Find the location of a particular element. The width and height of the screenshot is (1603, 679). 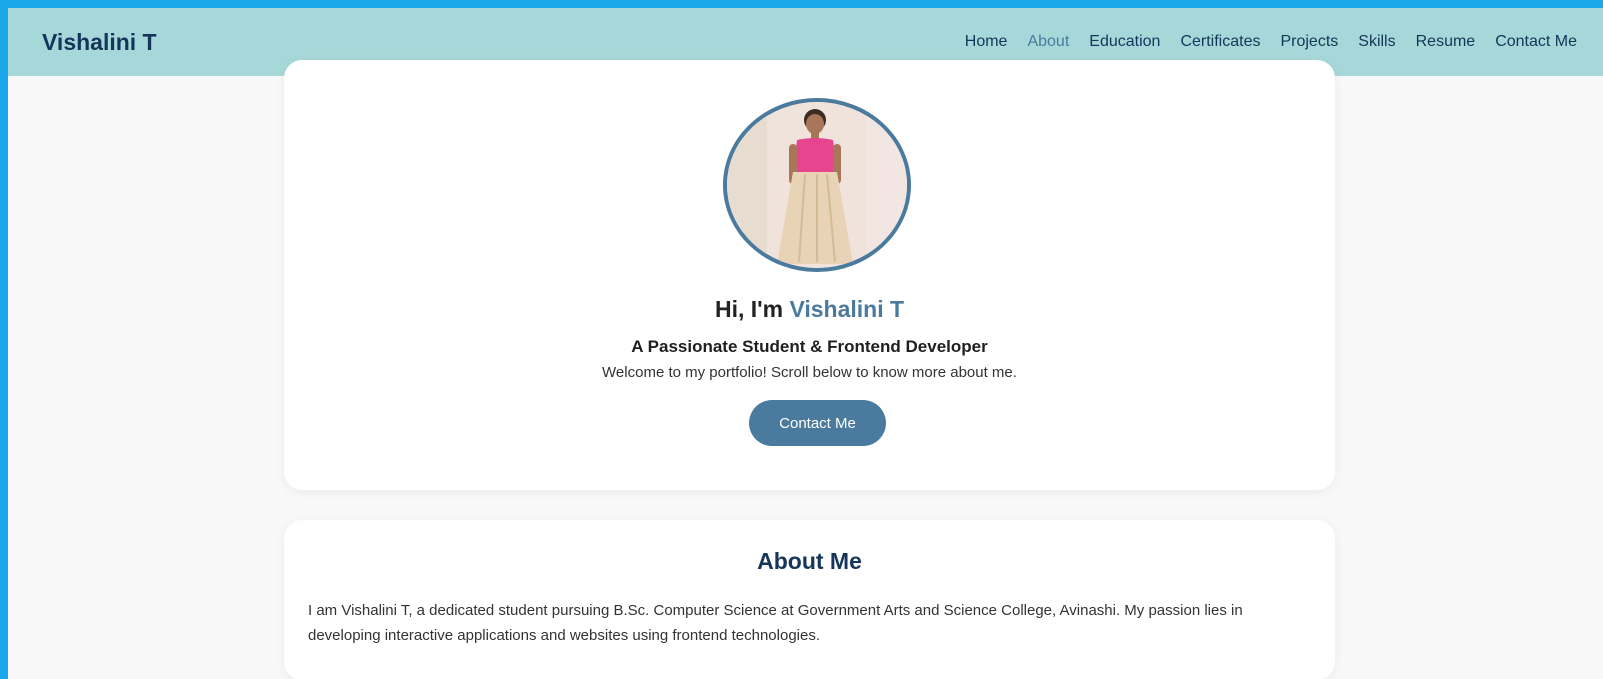

hero-title: Hi, I'm Vishalini T is located at coordinates (809, 309).